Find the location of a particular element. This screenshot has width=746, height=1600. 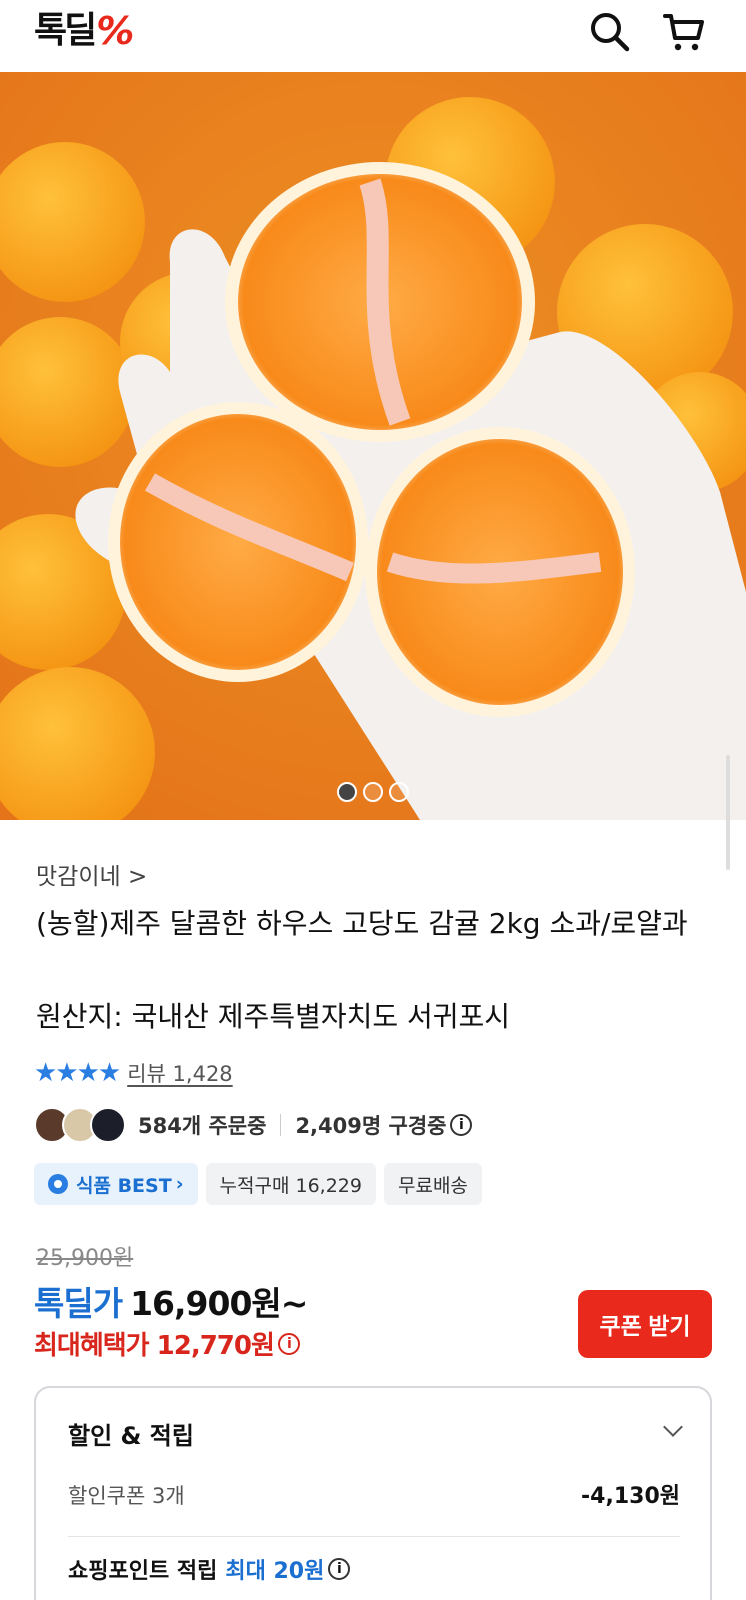

max-benefit-price: 최대혜택가 12,770원 is located at coordinates (154, 1346).